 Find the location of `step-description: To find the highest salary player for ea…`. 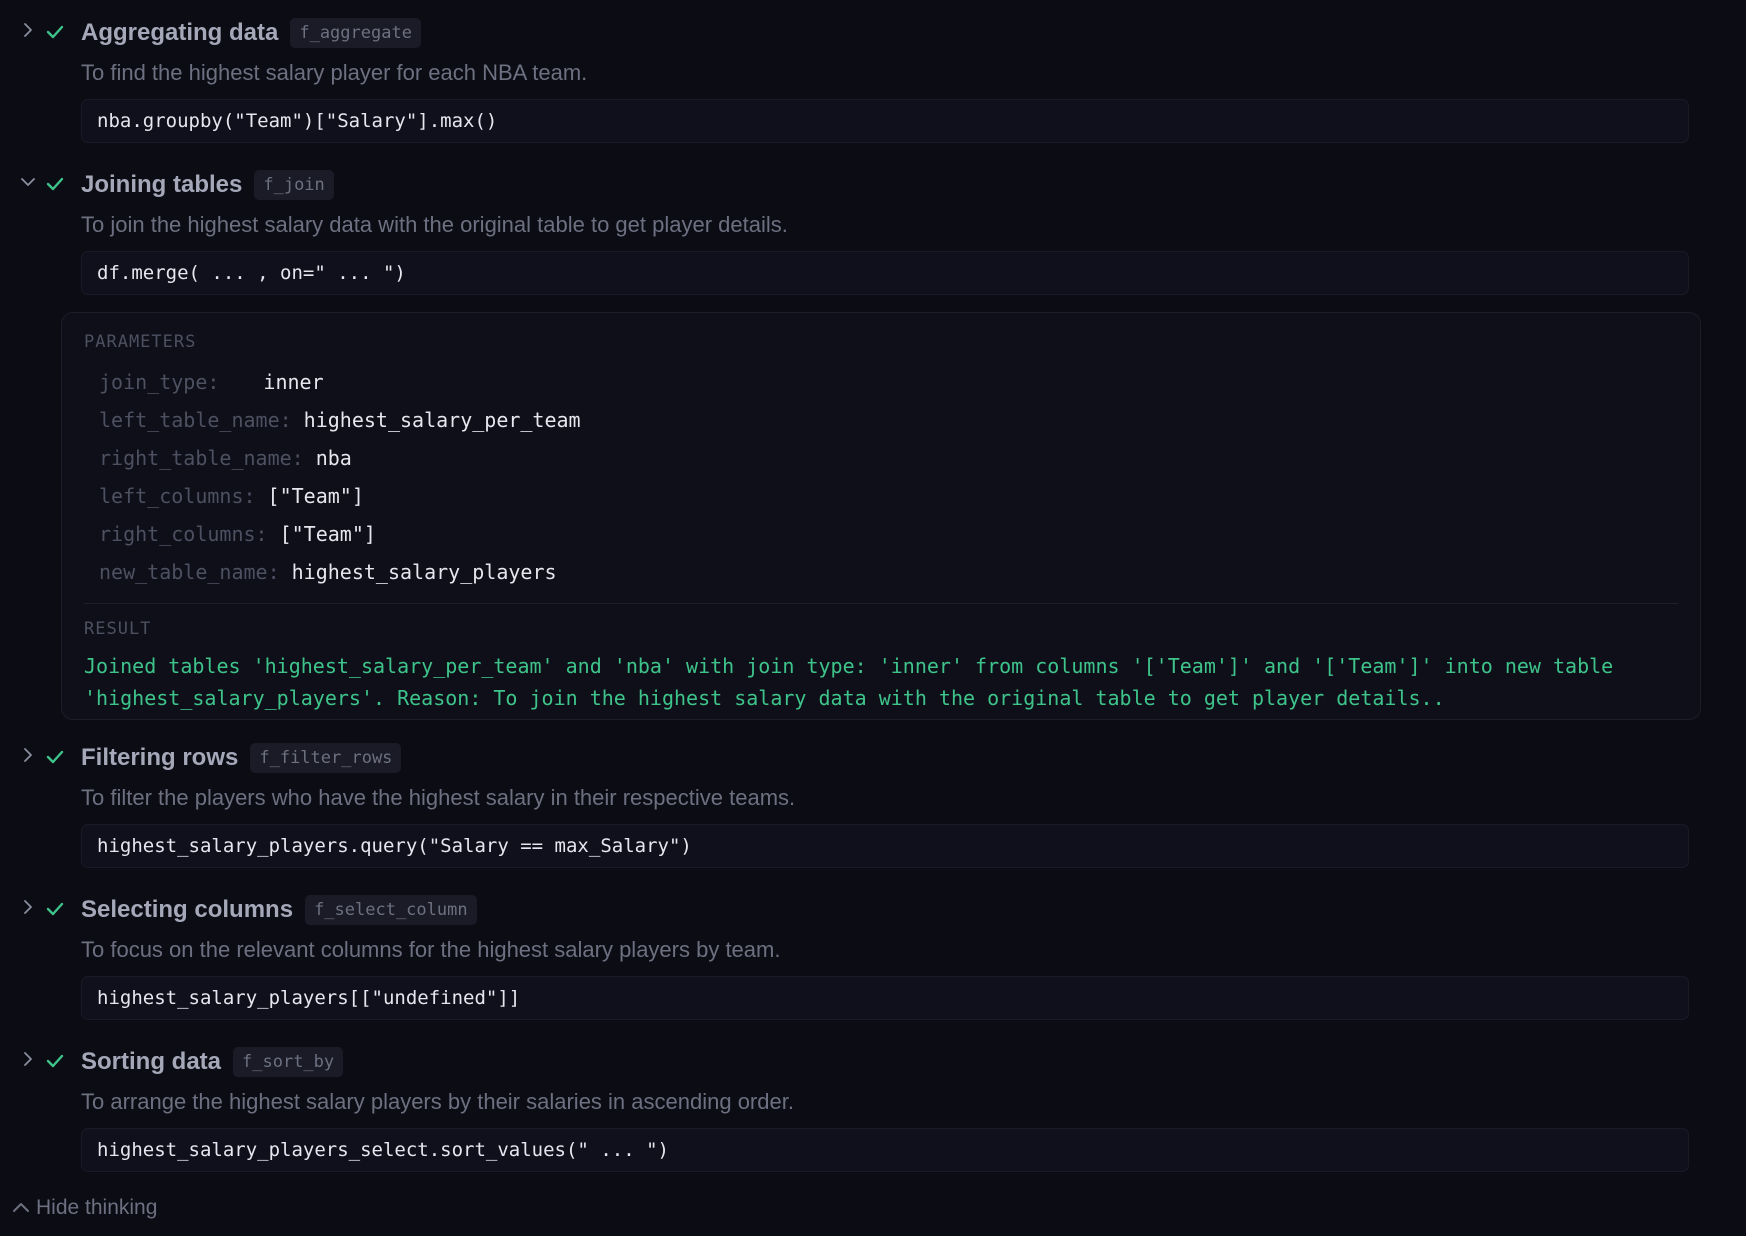

step-description: To find the highest salary player for ea… is located at coordinates (334, 72).